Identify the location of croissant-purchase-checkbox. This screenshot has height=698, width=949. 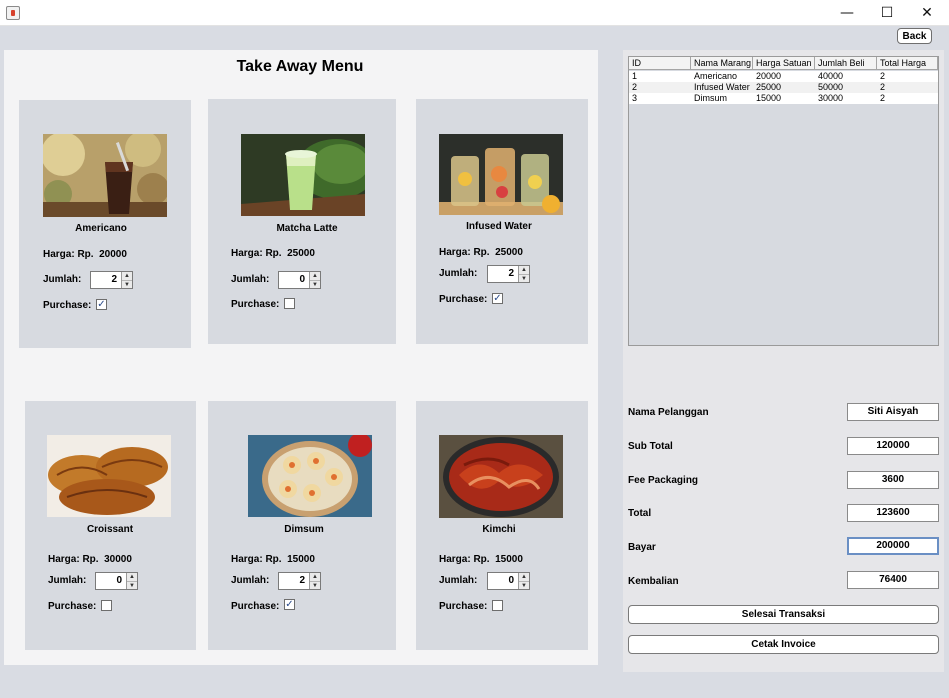
(106, 605).